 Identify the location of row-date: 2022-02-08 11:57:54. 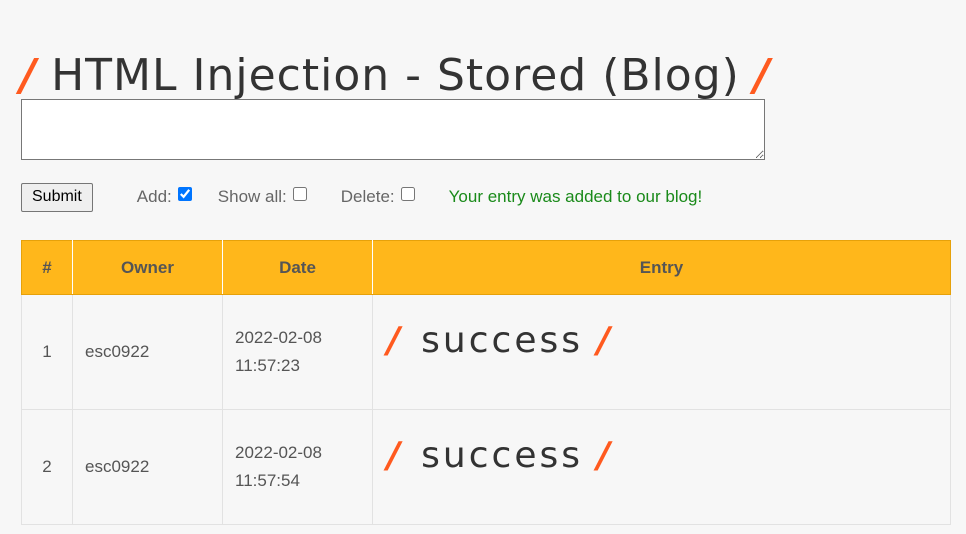
(297, 467).